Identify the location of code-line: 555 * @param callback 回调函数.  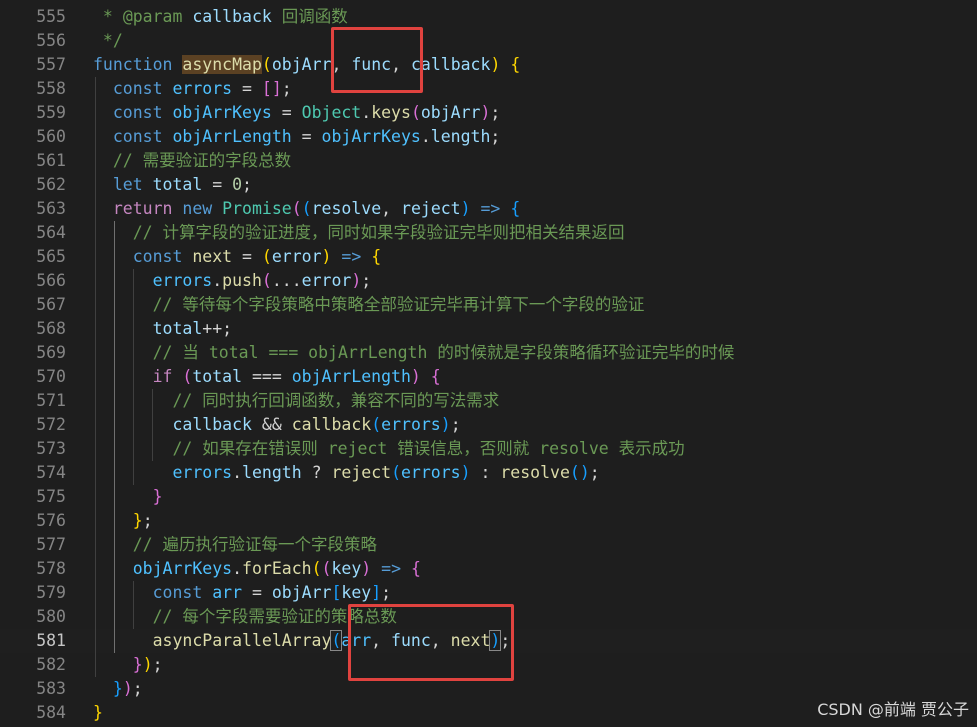
(488, 17).